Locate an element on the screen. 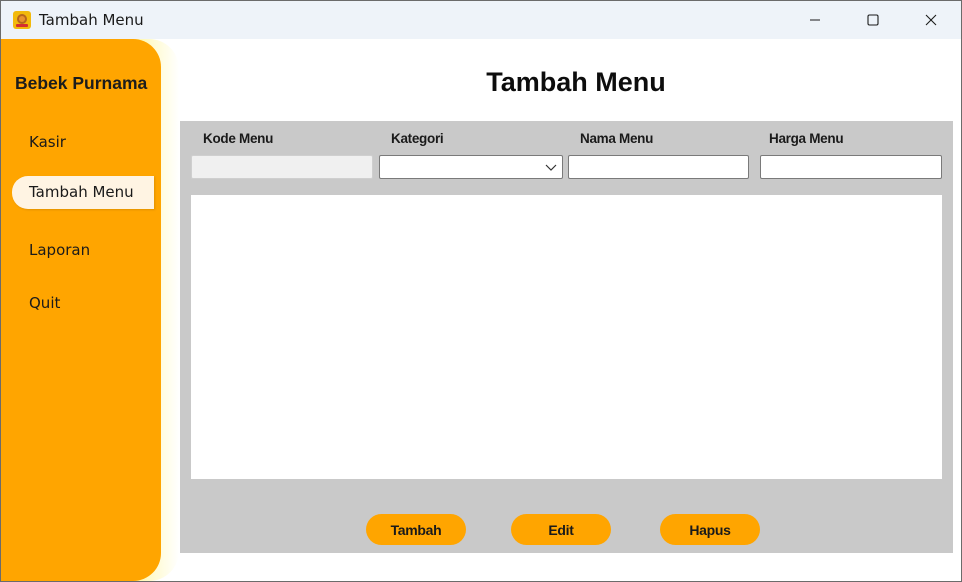 The width and height of the screenshot is (962, 582). close-icon is located at coordinates (931, 20).